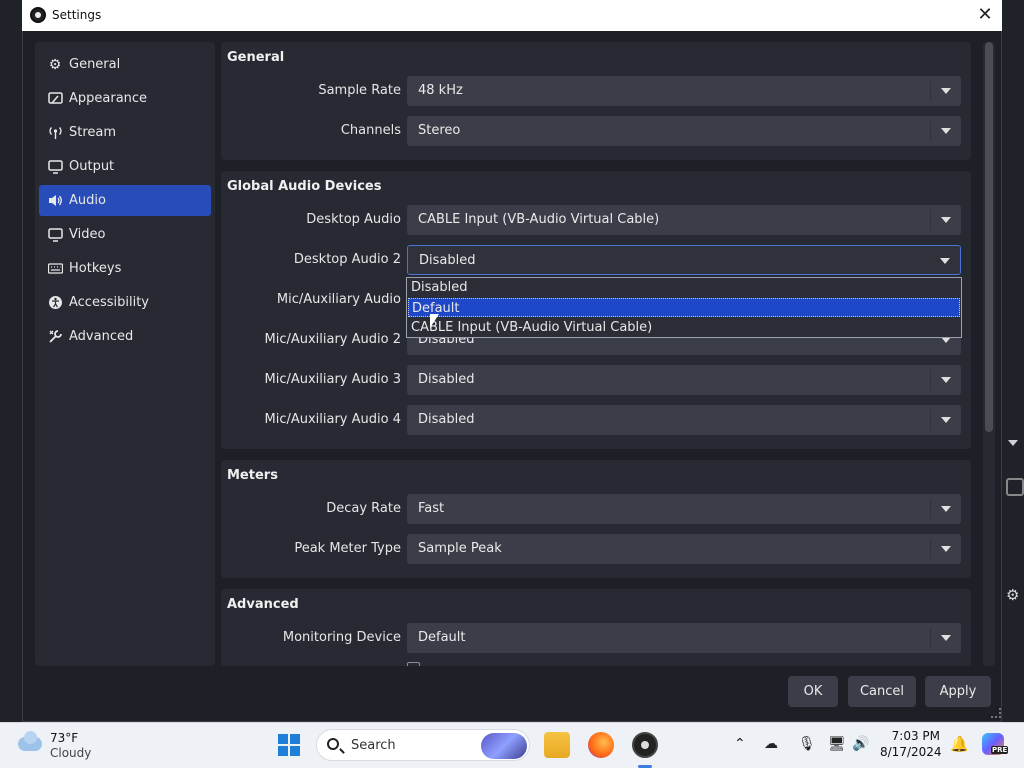 The image size is (1024, 768). Describe the element at coordinates (740, 744) in the screenshot. I see `chevron-up-icon: ⌃` at that location.